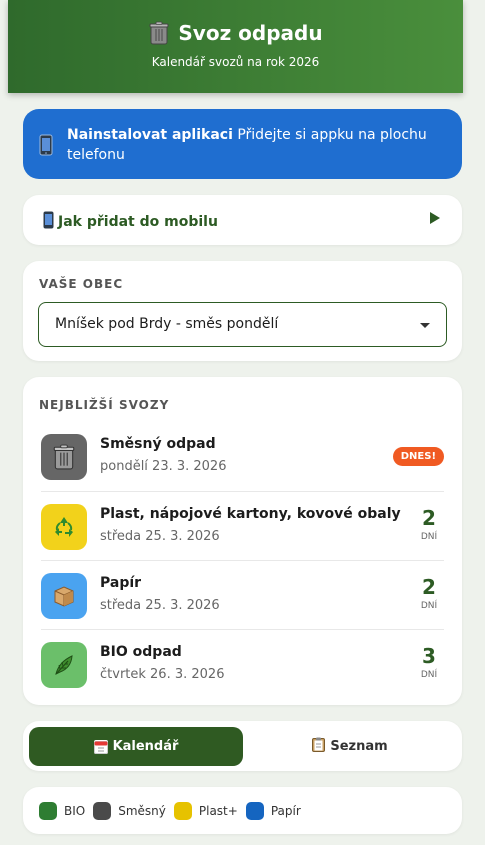 The width and height of the screenshot is (485, 845). Describe the element at coordinates (142, 811) in the screenshot. I see `legend-label: Směsný` at that location.